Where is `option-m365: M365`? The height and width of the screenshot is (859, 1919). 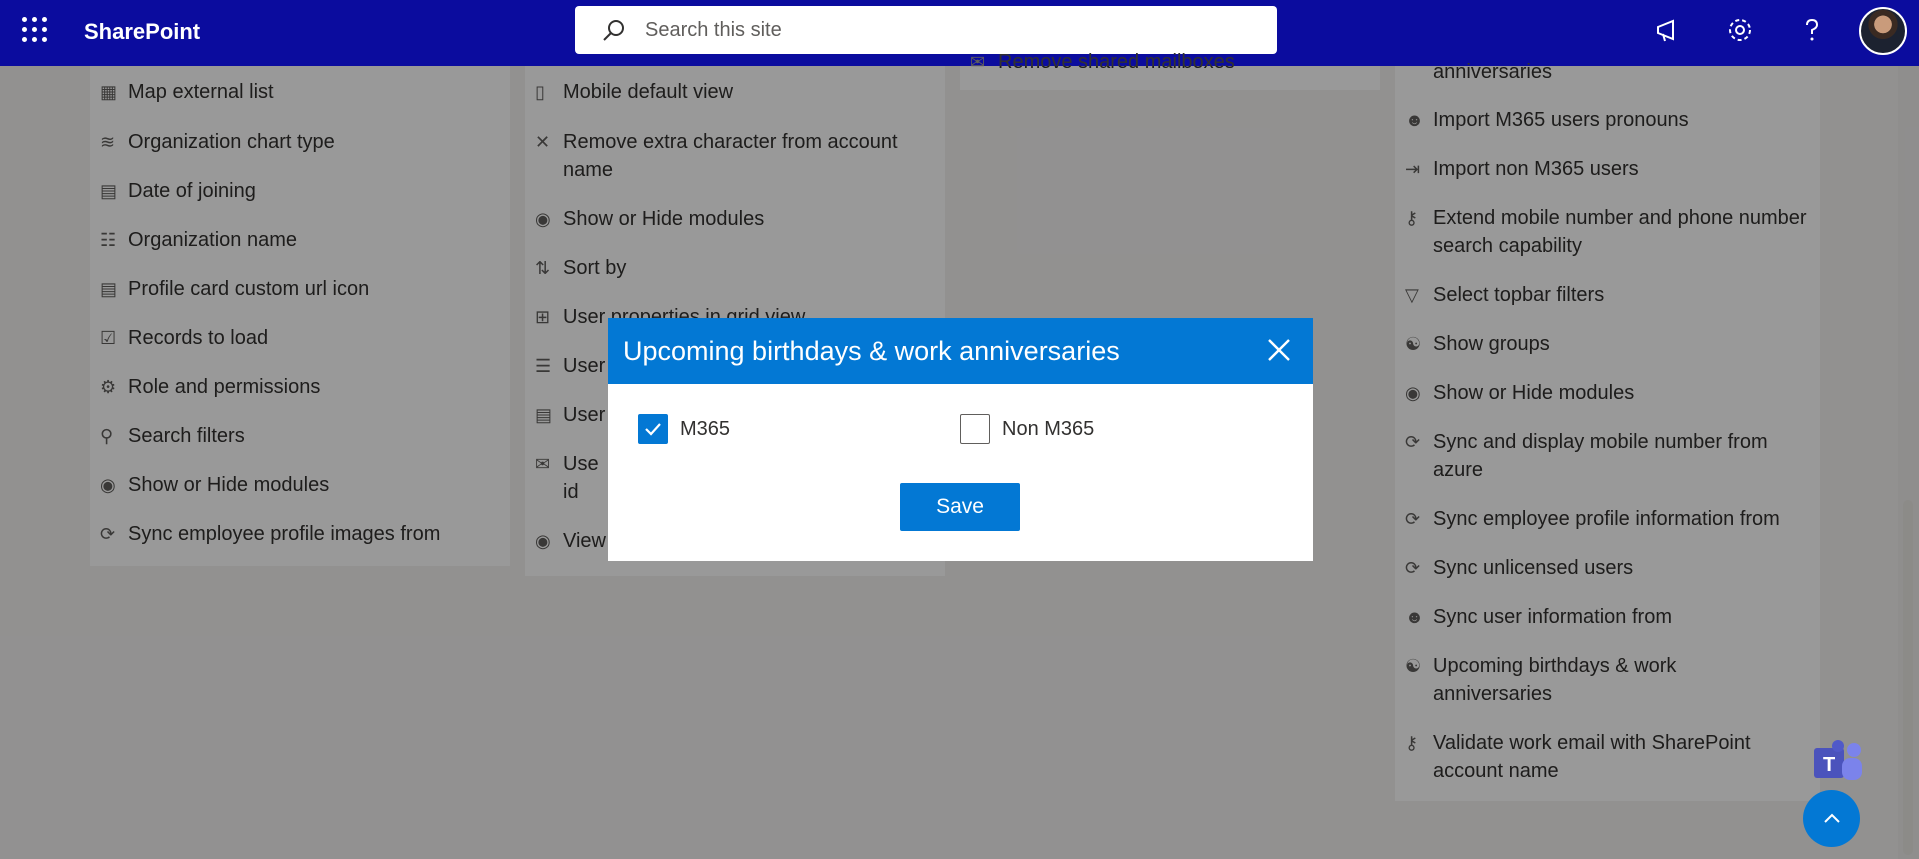 option-m365: M365 is located at coordinates (684, 429).